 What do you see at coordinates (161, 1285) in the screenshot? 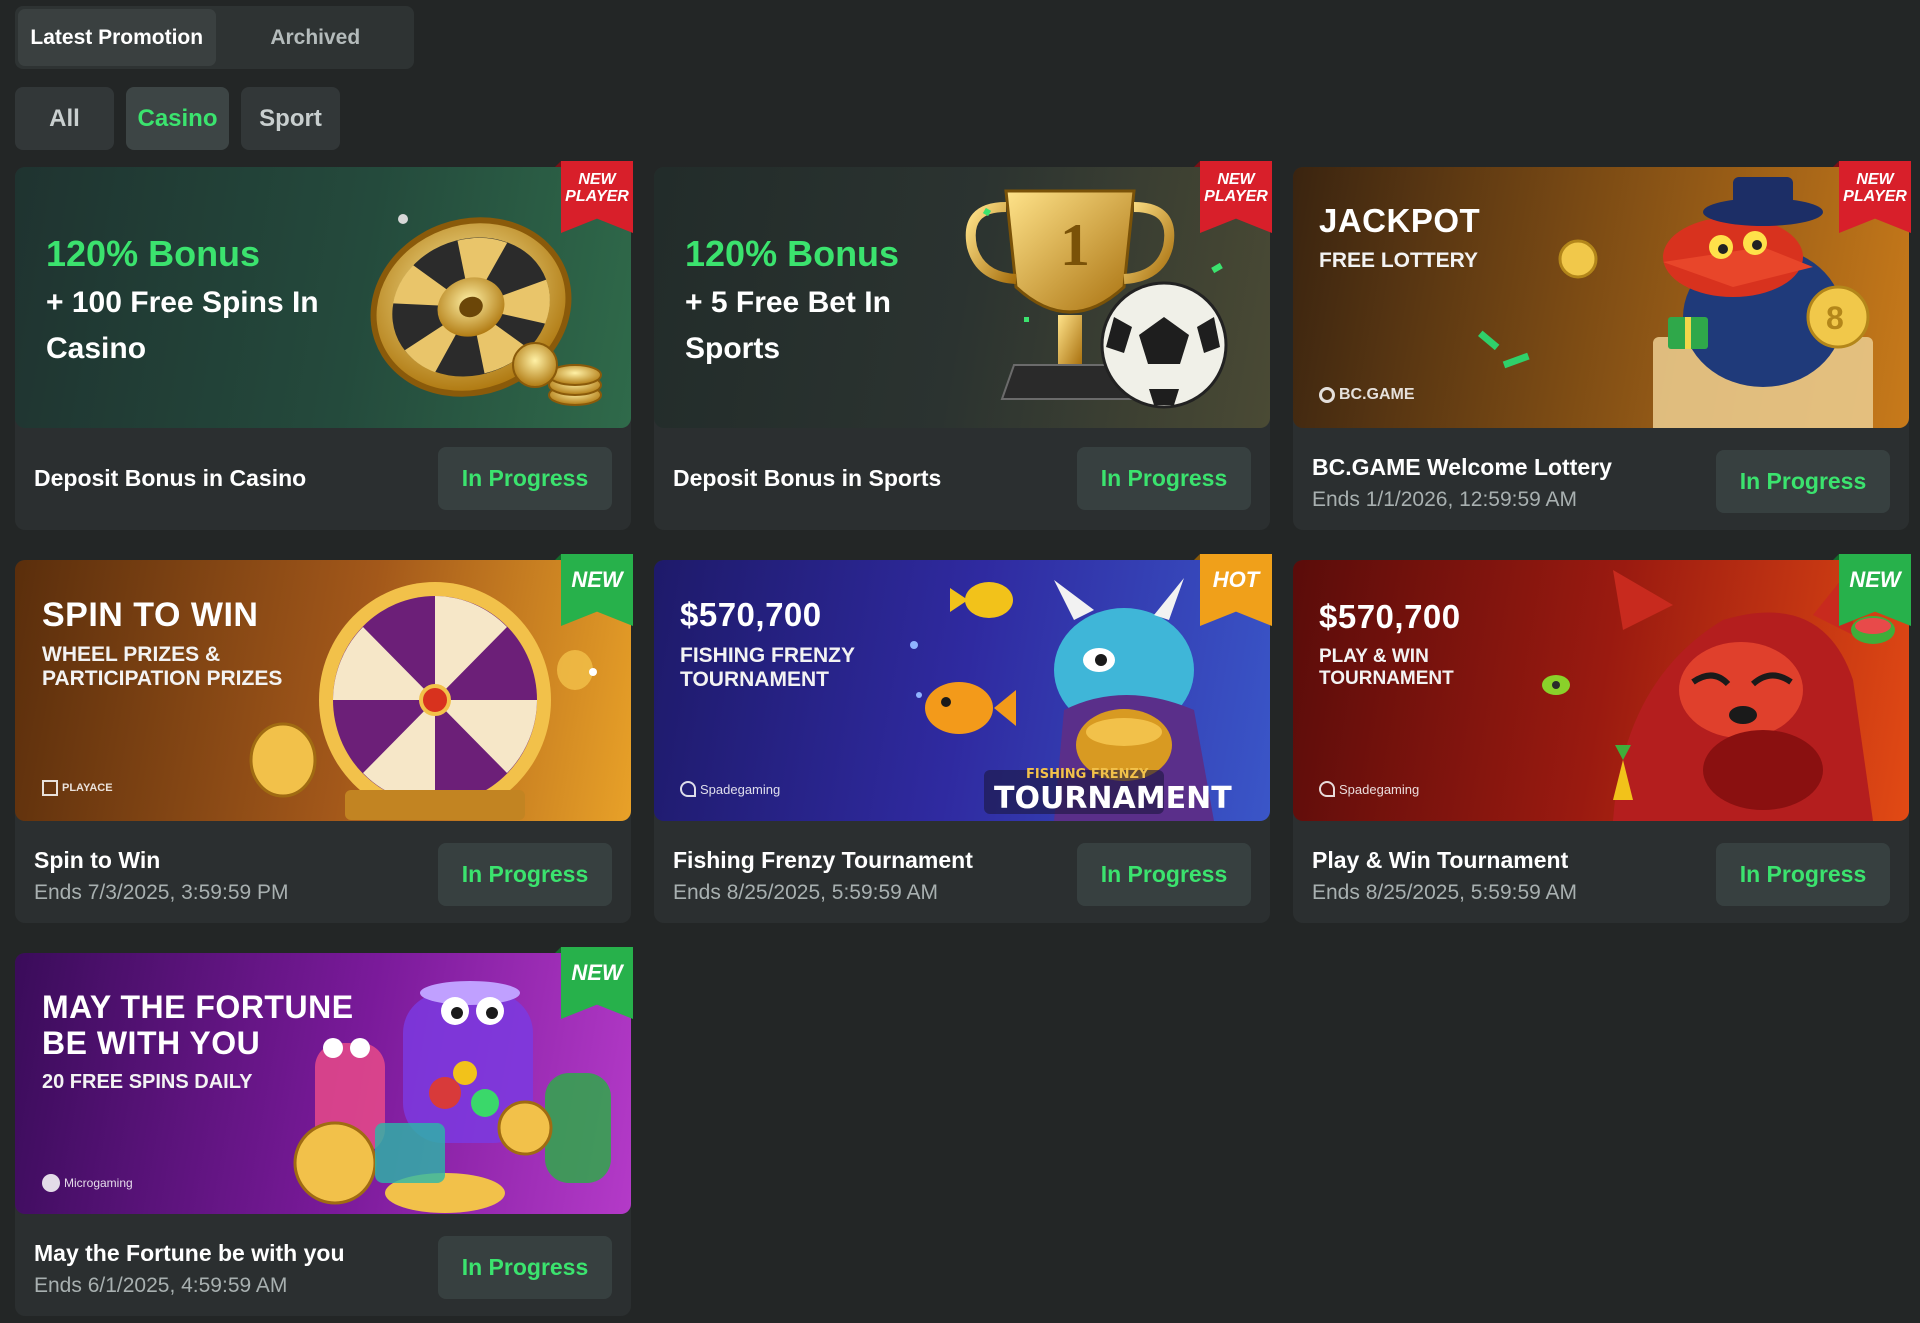
I see `card-end-date: Ends 6/1/2025, 4:59:59 AM` at bounding box center [161, 1285].